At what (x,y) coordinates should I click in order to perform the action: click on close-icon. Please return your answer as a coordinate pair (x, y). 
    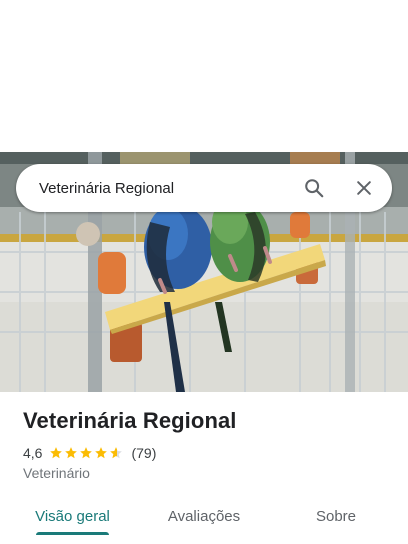
    Looking at the image, I should click on (364, 188).